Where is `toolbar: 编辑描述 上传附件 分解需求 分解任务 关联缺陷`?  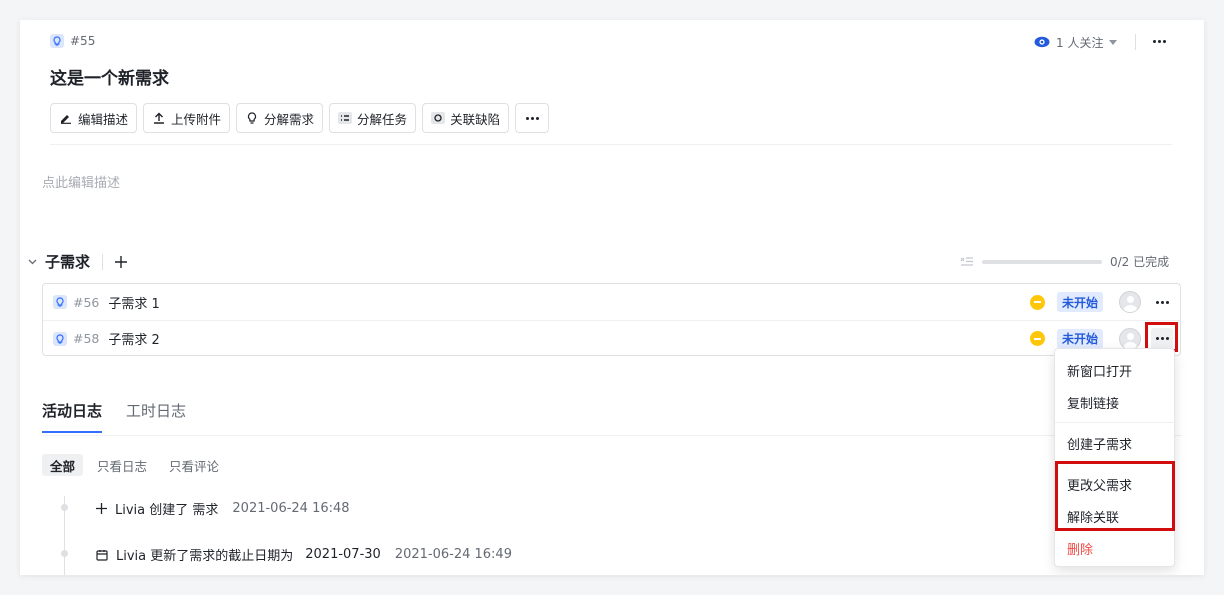 toolbar: 编辑描述 上传附件 分解需求 分解任务 关联缺陷 is located at coordinates (300, 118).